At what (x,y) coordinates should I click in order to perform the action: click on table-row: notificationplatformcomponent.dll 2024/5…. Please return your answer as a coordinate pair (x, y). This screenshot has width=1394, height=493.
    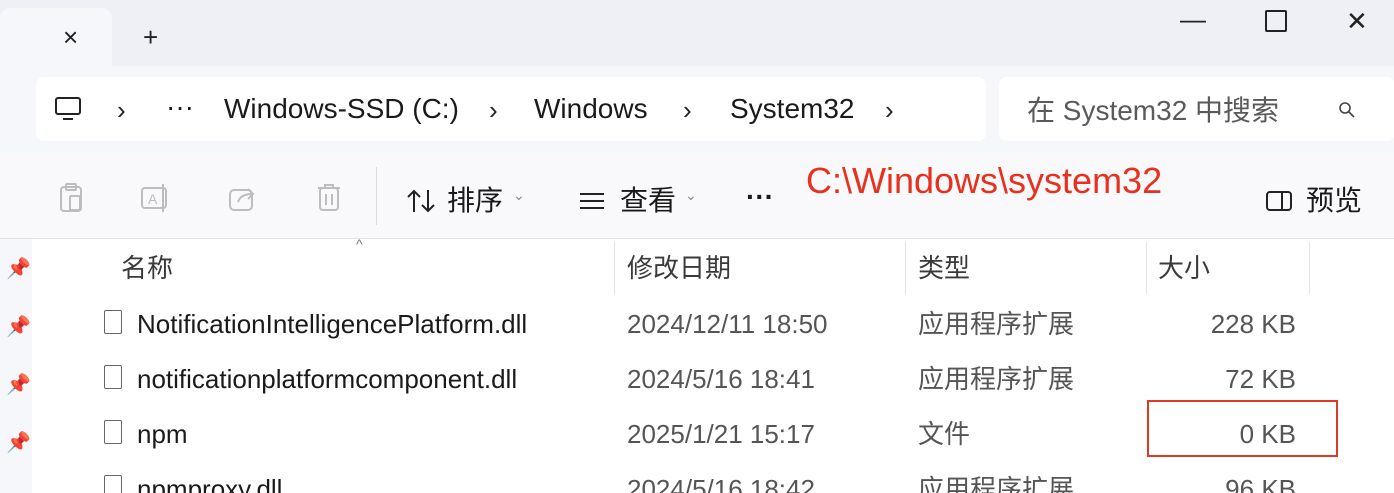
    Looking at the image, I should click on (691, 379).